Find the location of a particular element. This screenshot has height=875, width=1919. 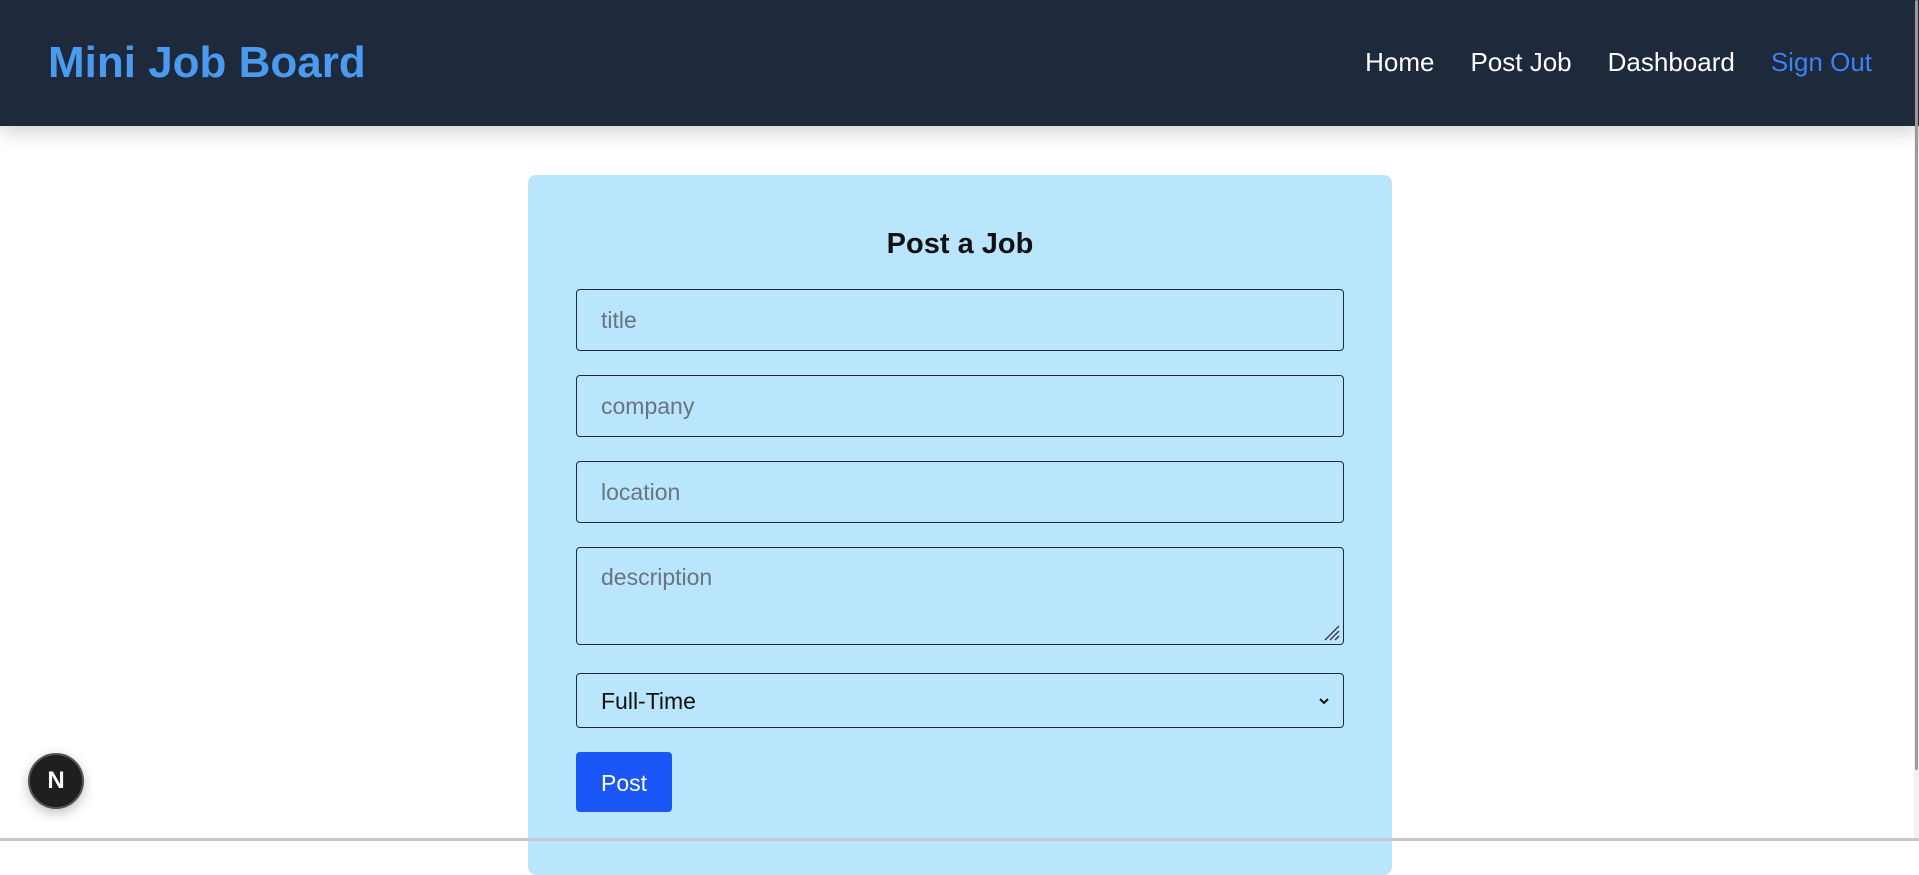

scrollbar-thumb is located at coordinates (1916, 385).